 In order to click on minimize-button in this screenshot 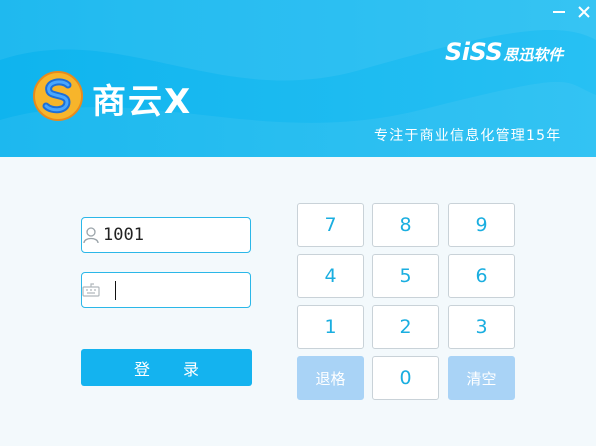, I will do `click(559, 12)`.